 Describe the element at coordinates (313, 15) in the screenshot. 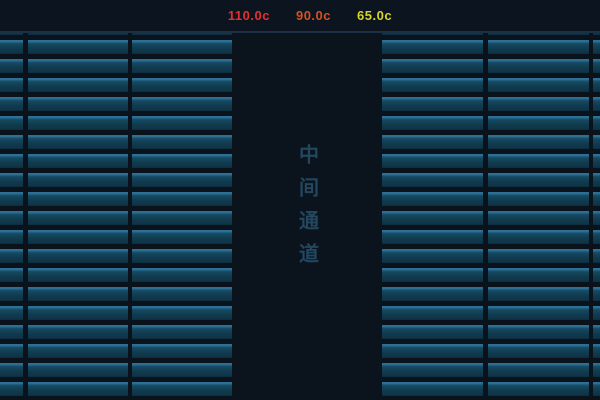

I see `temperature-threshold-label: 90.0c` at that location.